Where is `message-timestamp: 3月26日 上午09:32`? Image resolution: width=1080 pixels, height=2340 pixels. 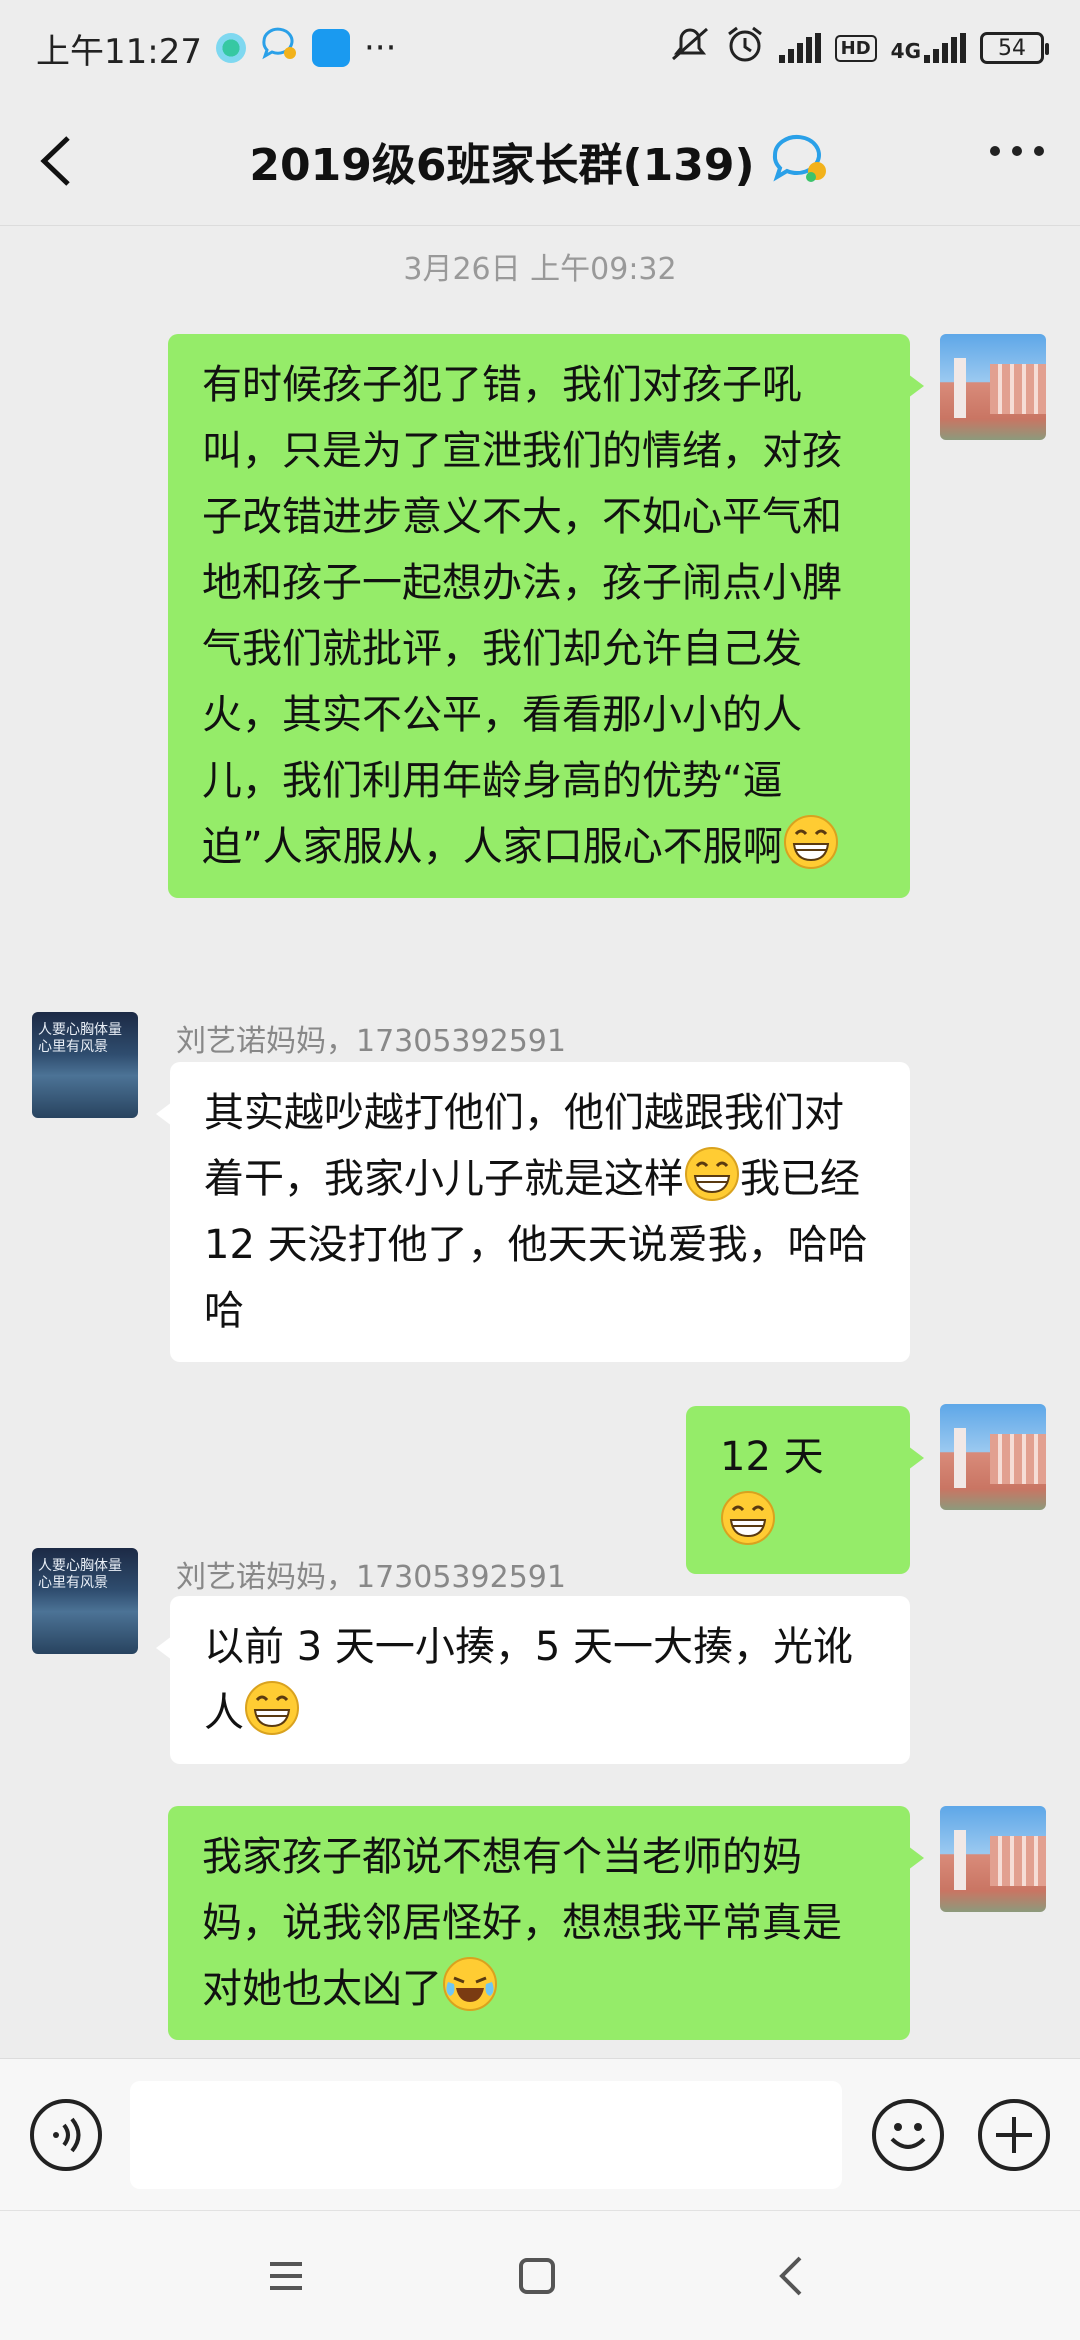 message-timestamp: 3月26日 上午09:32 is located at coordinates (540, 269).